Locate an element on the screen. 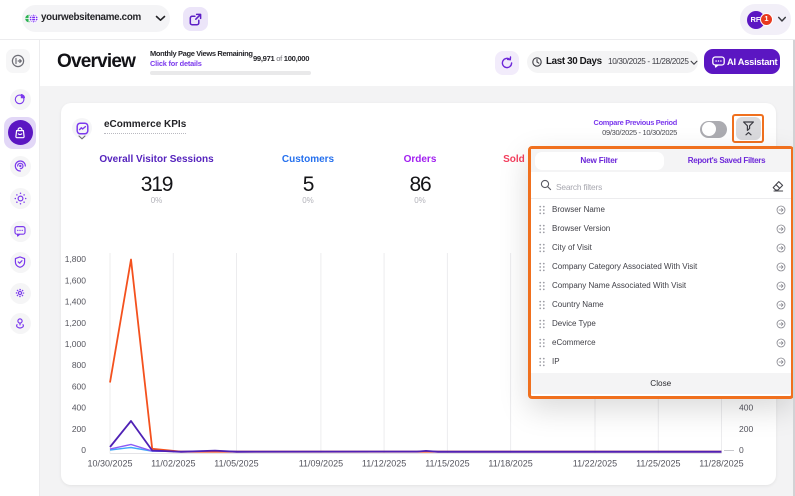 The height and width of the screenshot is (496, 795). svg-text: 1,000 is located at coordinates (76, 344).